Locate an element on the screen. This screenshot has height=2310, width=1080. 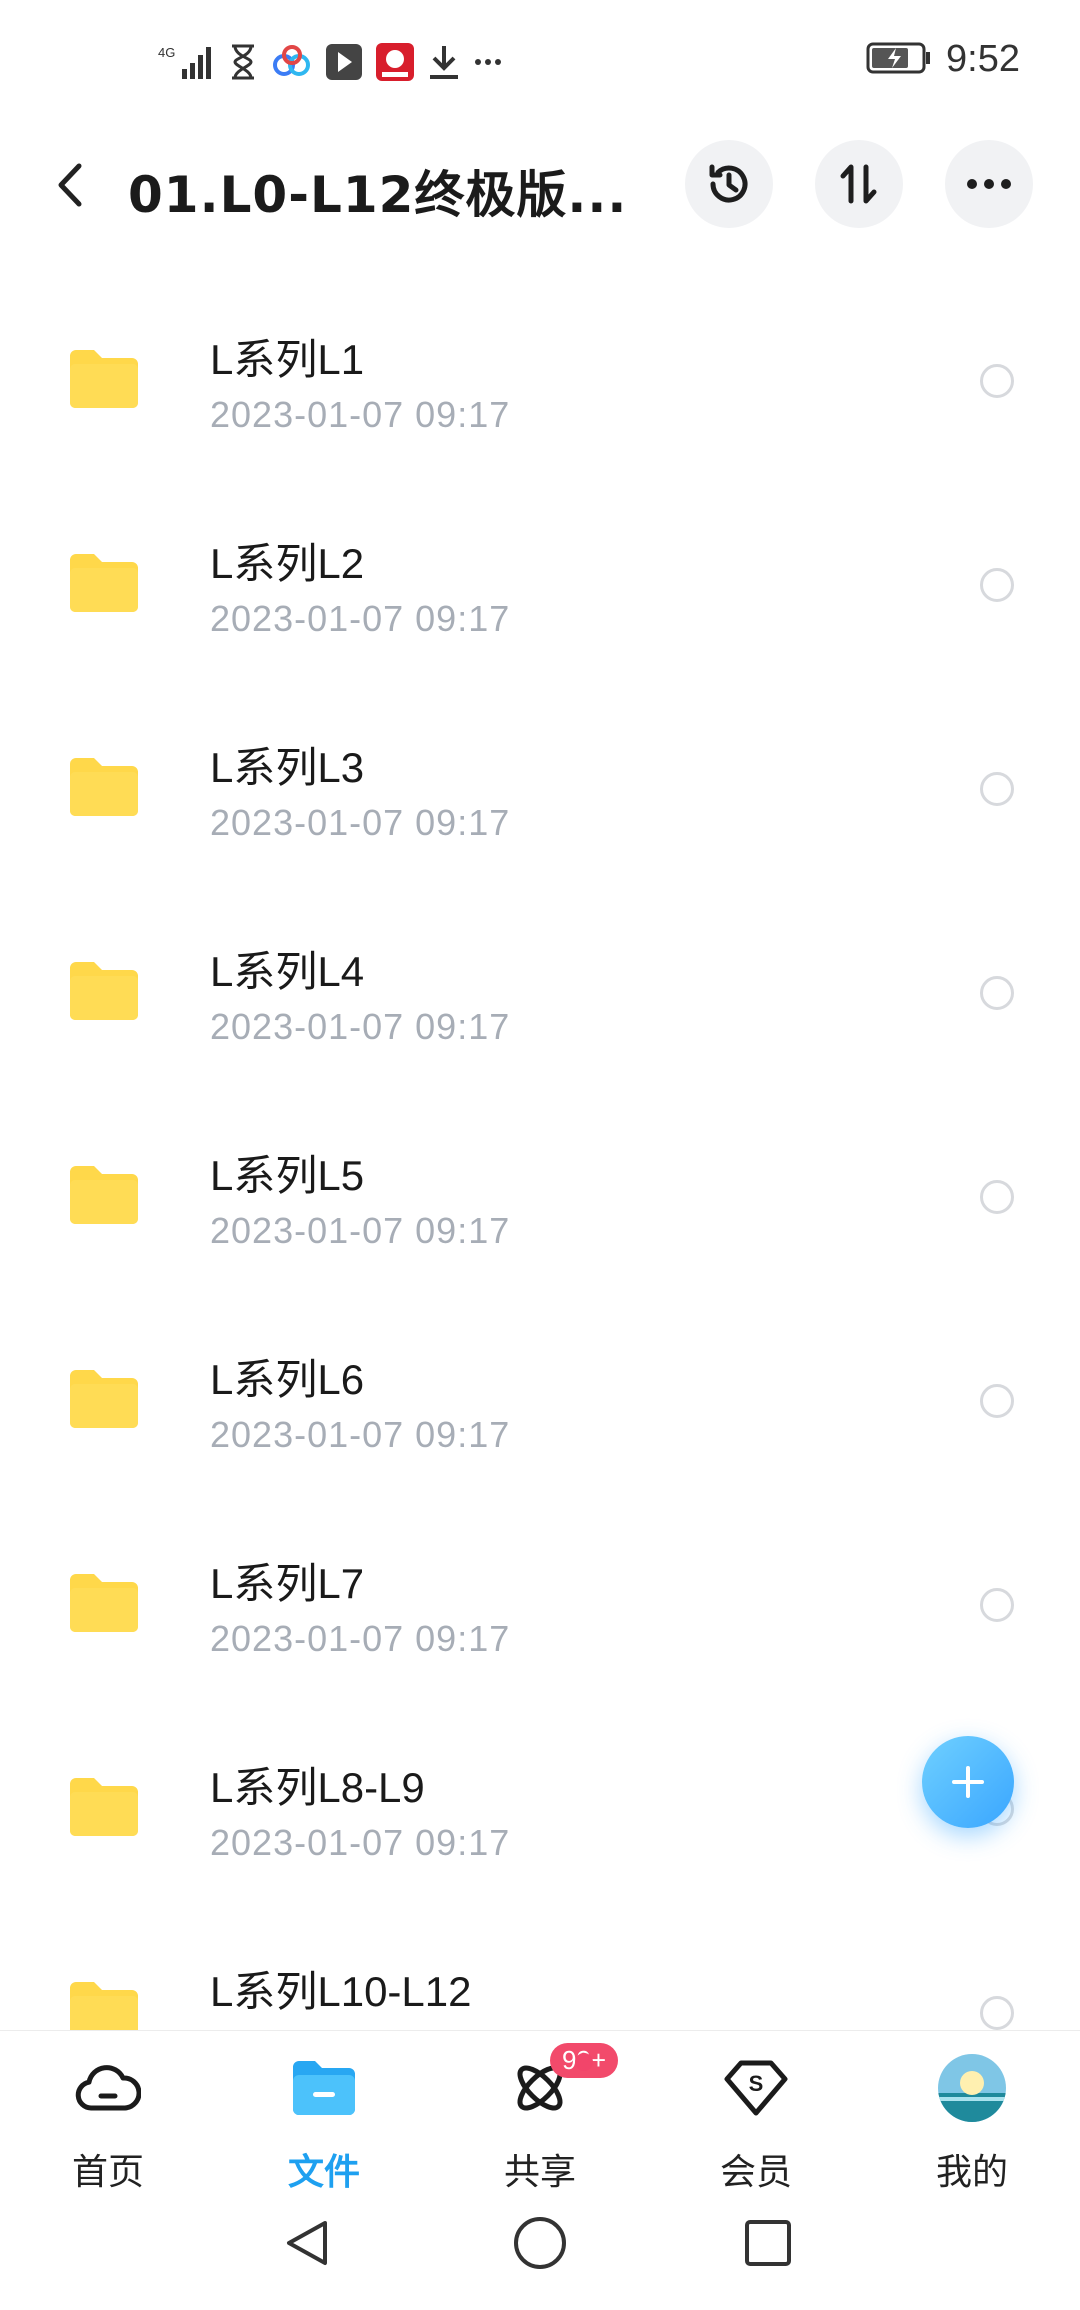
file-name: L系列L1 is located at coordinates (287, 359).